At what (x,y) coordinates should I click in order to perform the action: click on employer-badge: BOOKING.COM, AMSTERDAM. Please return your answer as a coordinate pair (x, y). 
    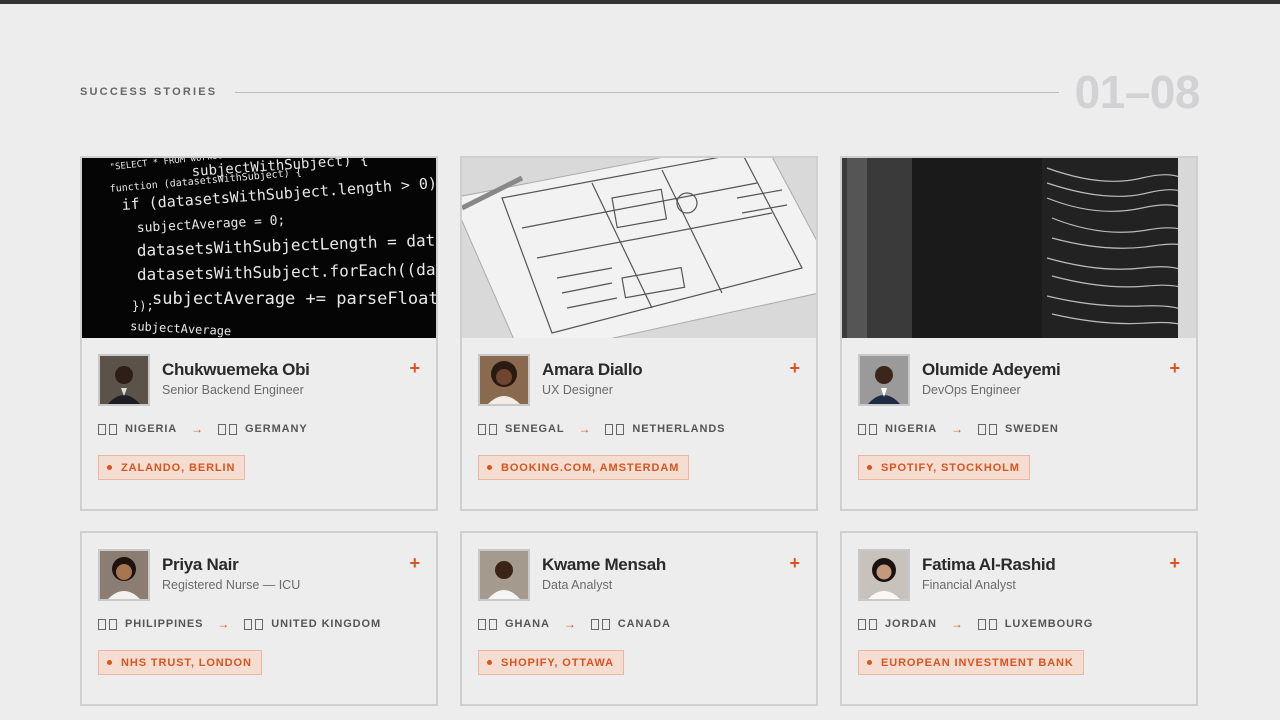
    Looking at the image, I should click on (584, 467).